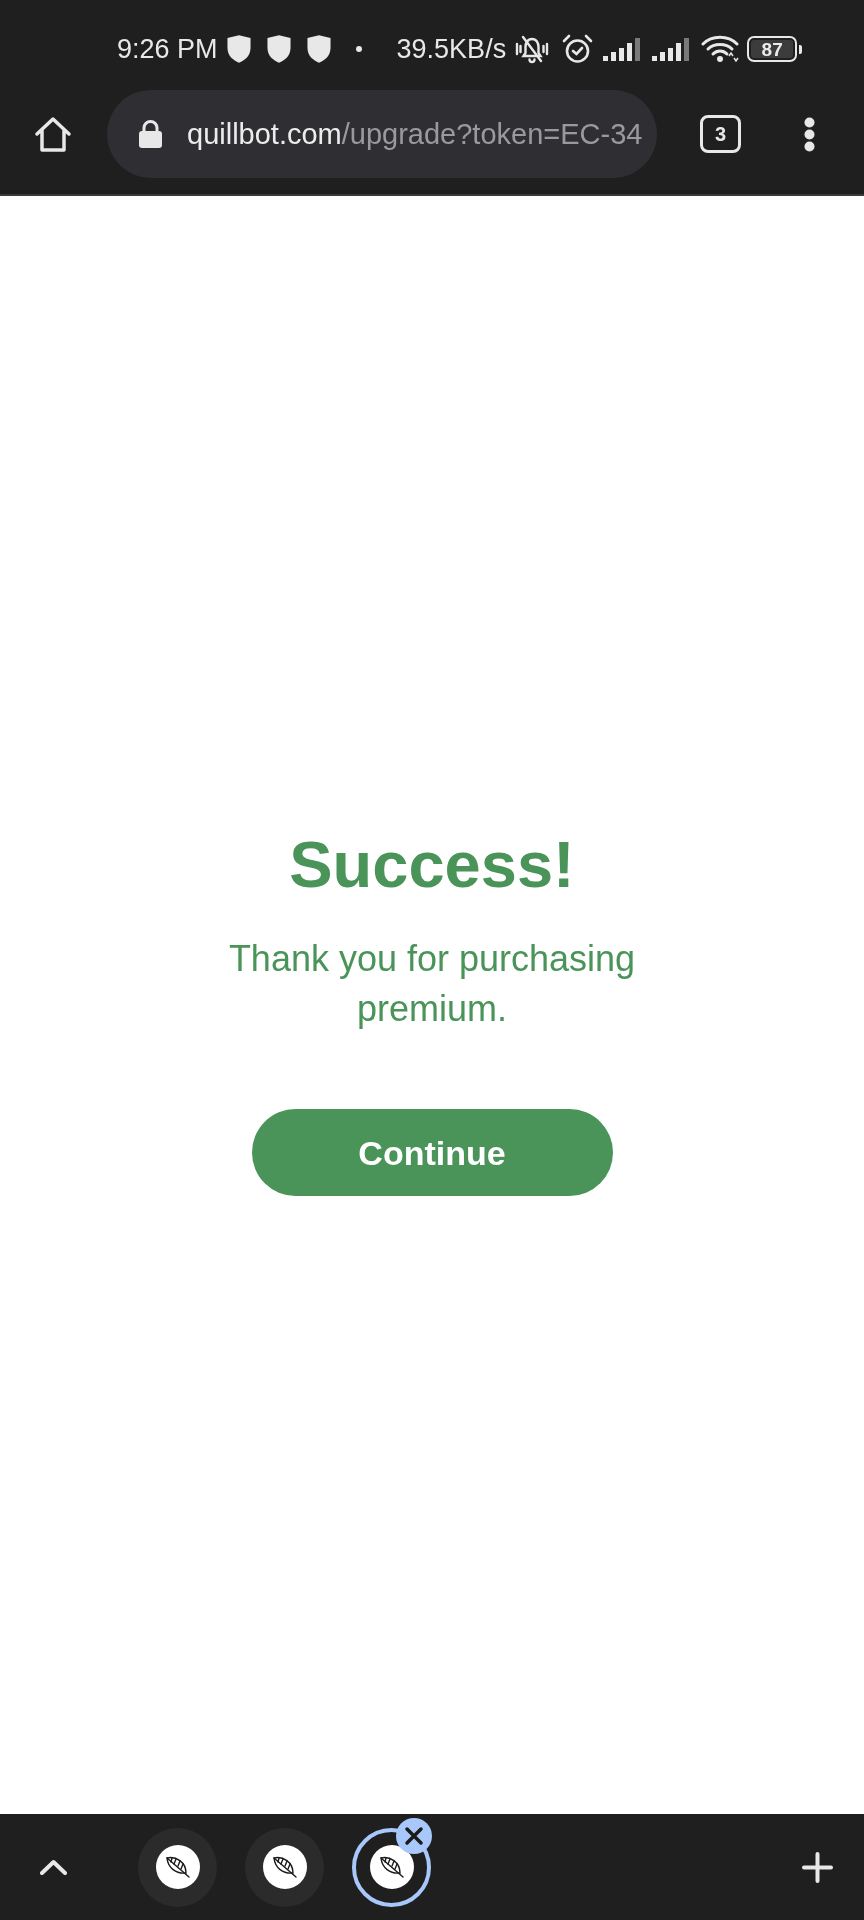  Describe the element at coordinates (150, 134) in the screenshot. I see `lock-icon` at that location.